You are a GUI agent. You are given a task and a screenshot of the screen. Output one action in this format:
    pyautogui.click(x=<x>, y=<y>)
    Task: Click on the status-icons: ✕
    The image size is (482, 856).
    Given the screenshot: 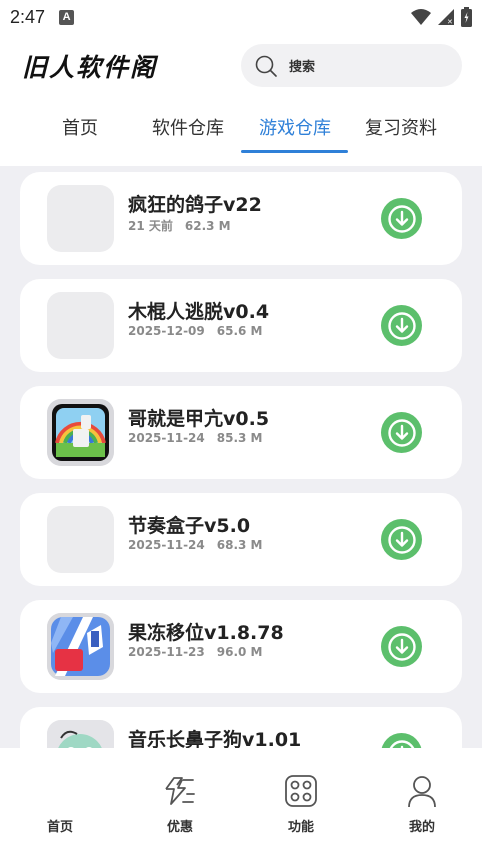 What is the action you would take?
    pyautogui.click(x=441, y=17)
    